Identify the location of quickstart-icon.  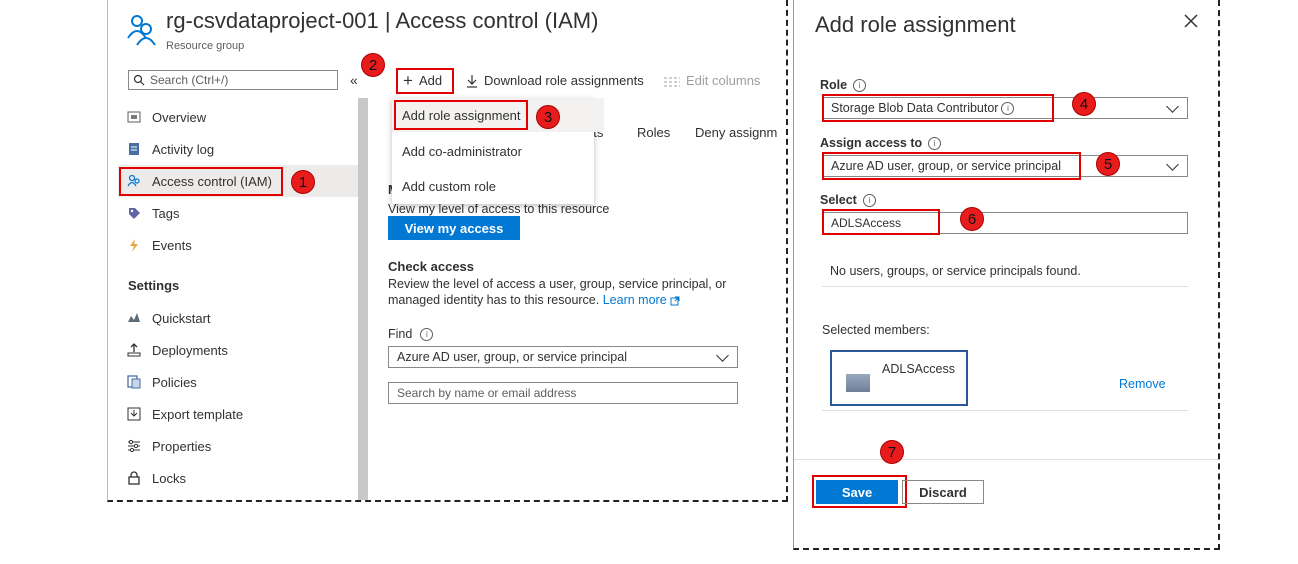
(134, 318).